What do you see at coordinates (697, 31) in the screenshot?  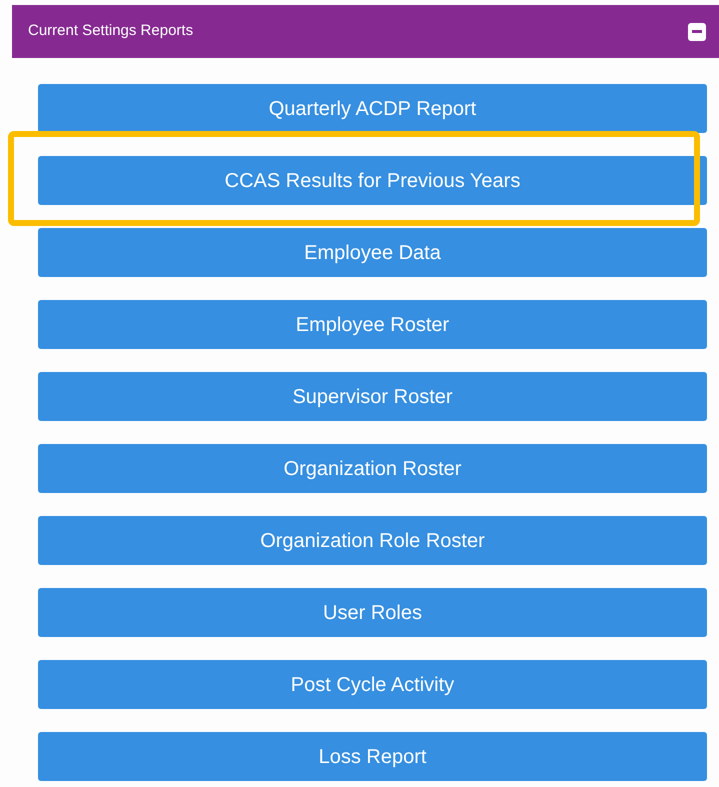 I see `collapse-button` at bounding box center [697, 31].